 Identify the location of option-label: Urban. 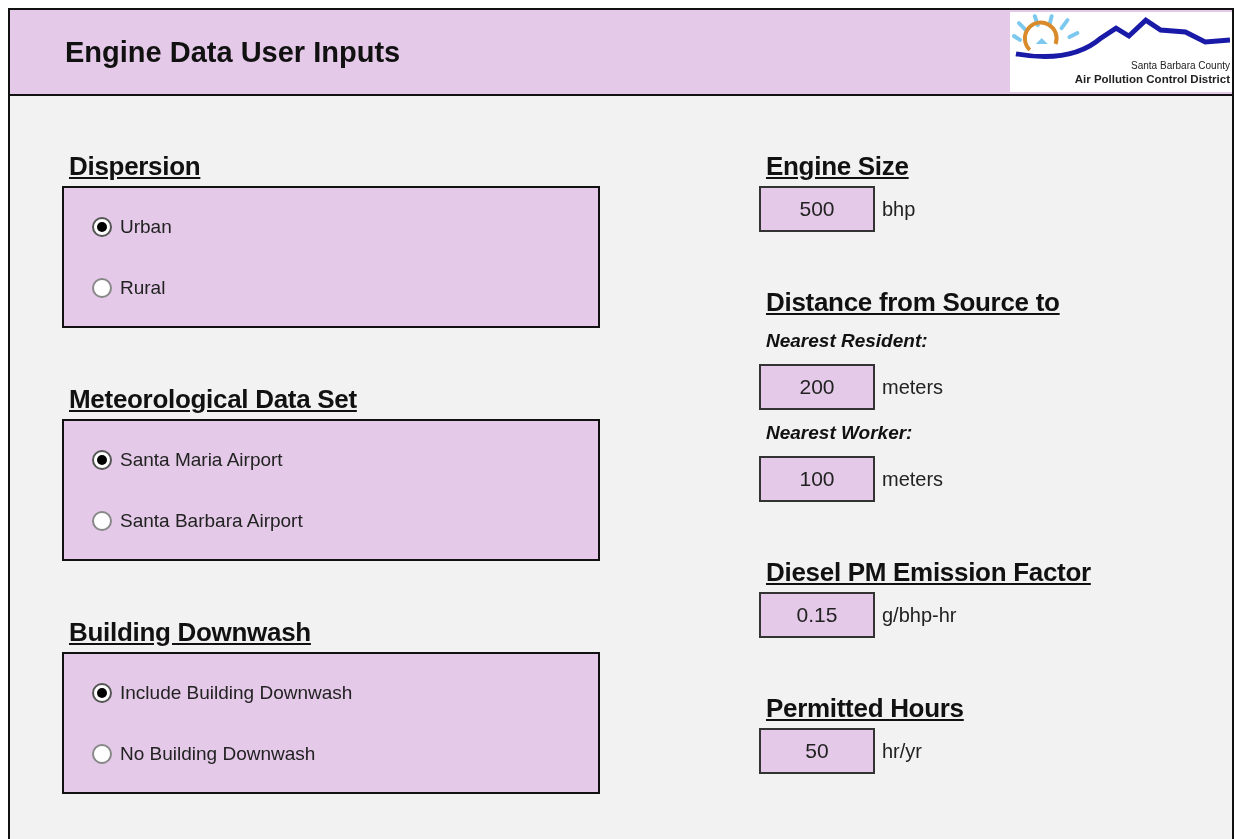
(146, 226).